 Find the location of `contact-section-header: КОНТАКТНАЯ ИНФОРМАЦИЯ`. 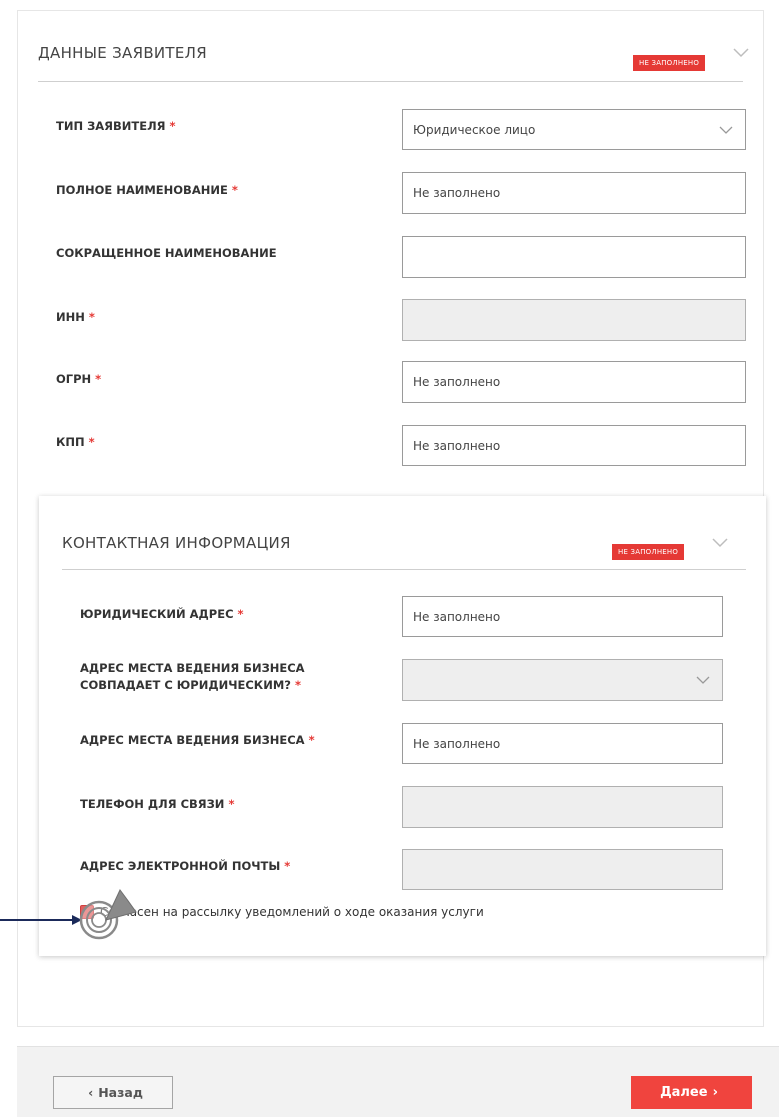

contact-section-header: КОНТАКТНАЯ ИНФОРМАЦИЯ is located at coordinates (176, 543).